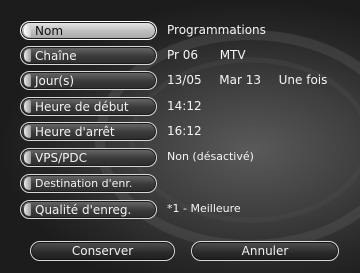 This screenshot has width=360, height=273. I want to click on menu-item-label: Destination d'enr., so click(84, 183).